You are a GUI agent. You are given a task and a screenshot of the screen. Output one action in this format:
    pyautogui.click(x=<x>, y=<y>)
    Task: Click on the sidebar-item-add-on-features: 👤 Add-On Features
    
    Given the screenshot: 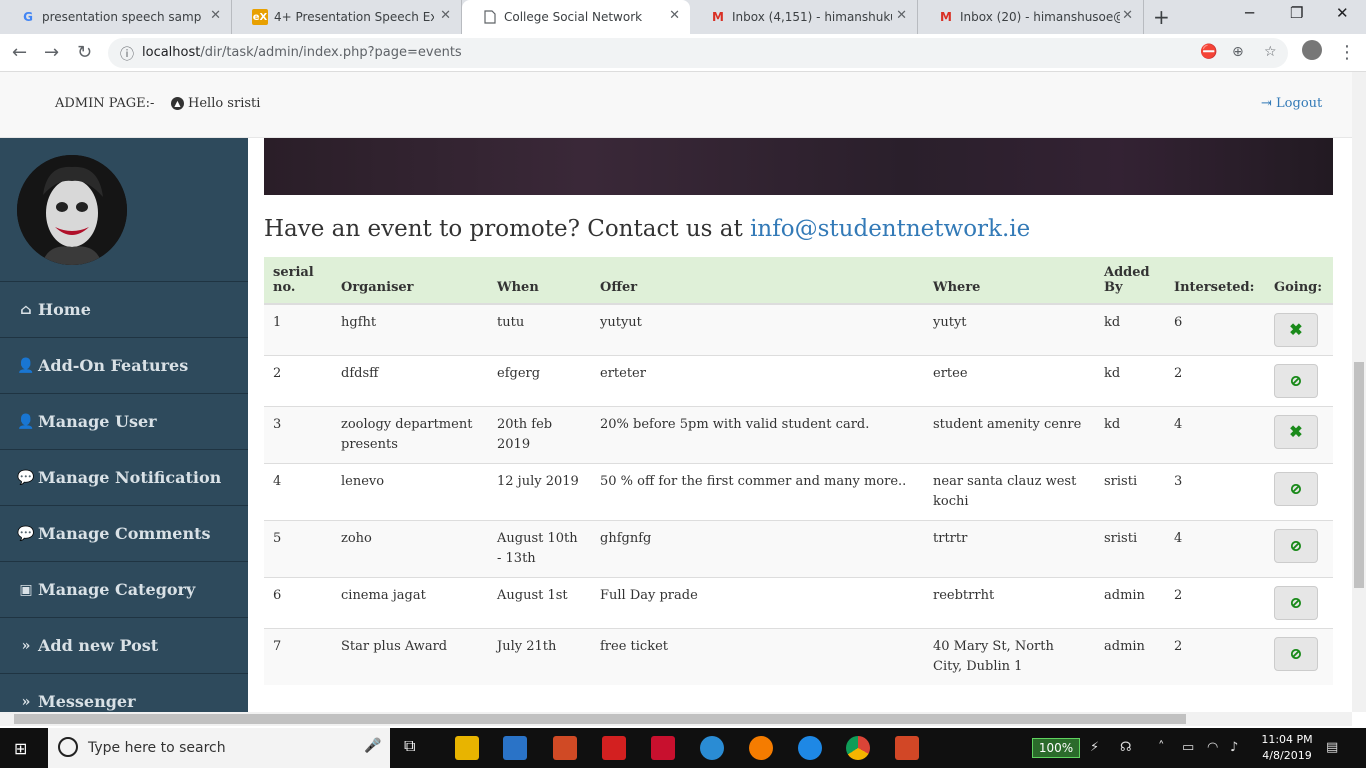 What is the action you would take?
    pyautogui.click(x=124, y=365)
    